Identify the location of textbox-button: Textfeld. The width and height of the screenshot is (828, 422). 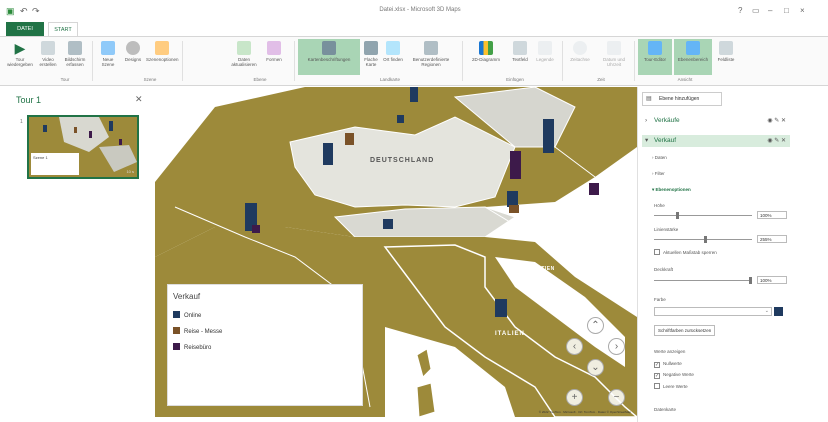
(520, 57).